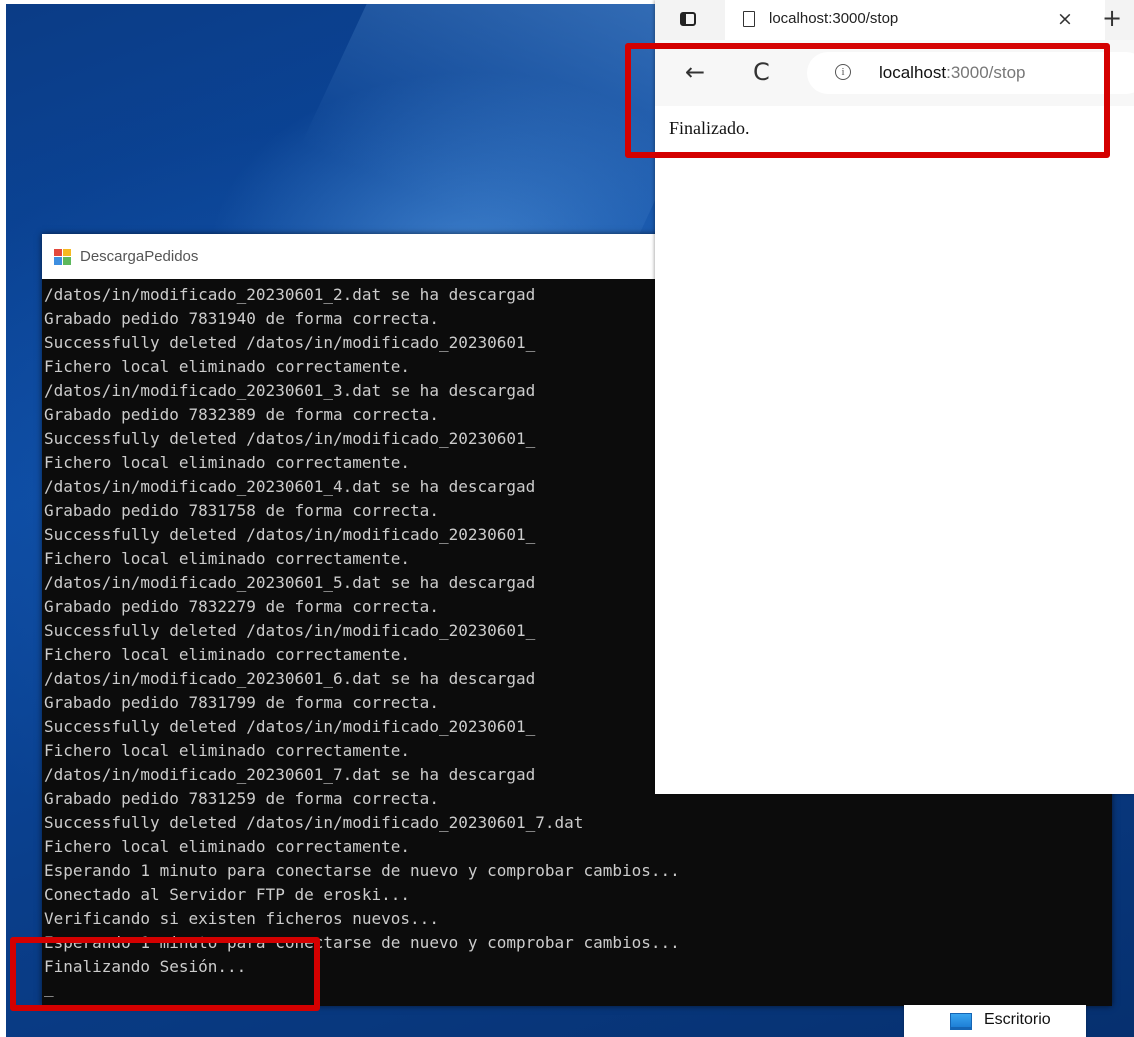 This screenshot has width=1134, height=1037. I want to click on app-icon, so click(63, 256).